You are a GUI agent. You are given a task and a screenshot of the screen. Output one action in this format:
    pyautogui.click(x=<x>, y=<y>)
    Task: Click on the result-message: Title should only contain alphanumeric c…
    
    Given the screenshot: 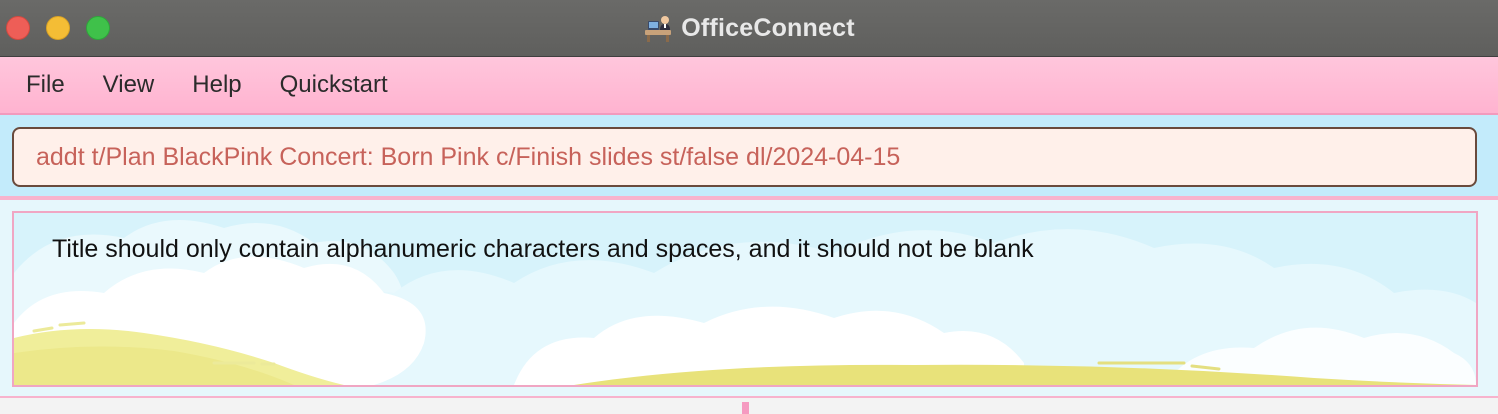 What is the action you would take?
    pyautogui.click(x=543, y=249)
    